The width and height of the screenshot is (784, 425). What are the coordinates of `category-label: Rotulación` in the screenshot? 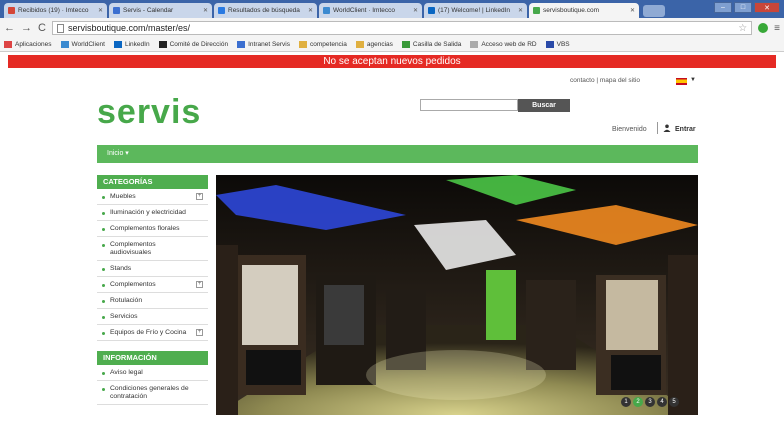 It's located at (126, 300).